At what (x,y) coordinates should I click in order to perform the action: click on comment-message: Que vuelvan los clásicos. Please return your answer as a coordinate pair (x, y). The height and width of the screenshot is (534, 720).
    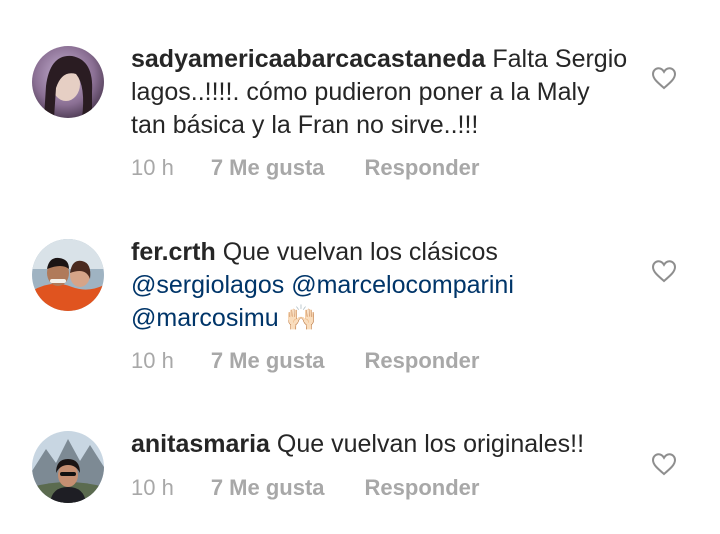
    Looking at the image, I should click on (356, 252).